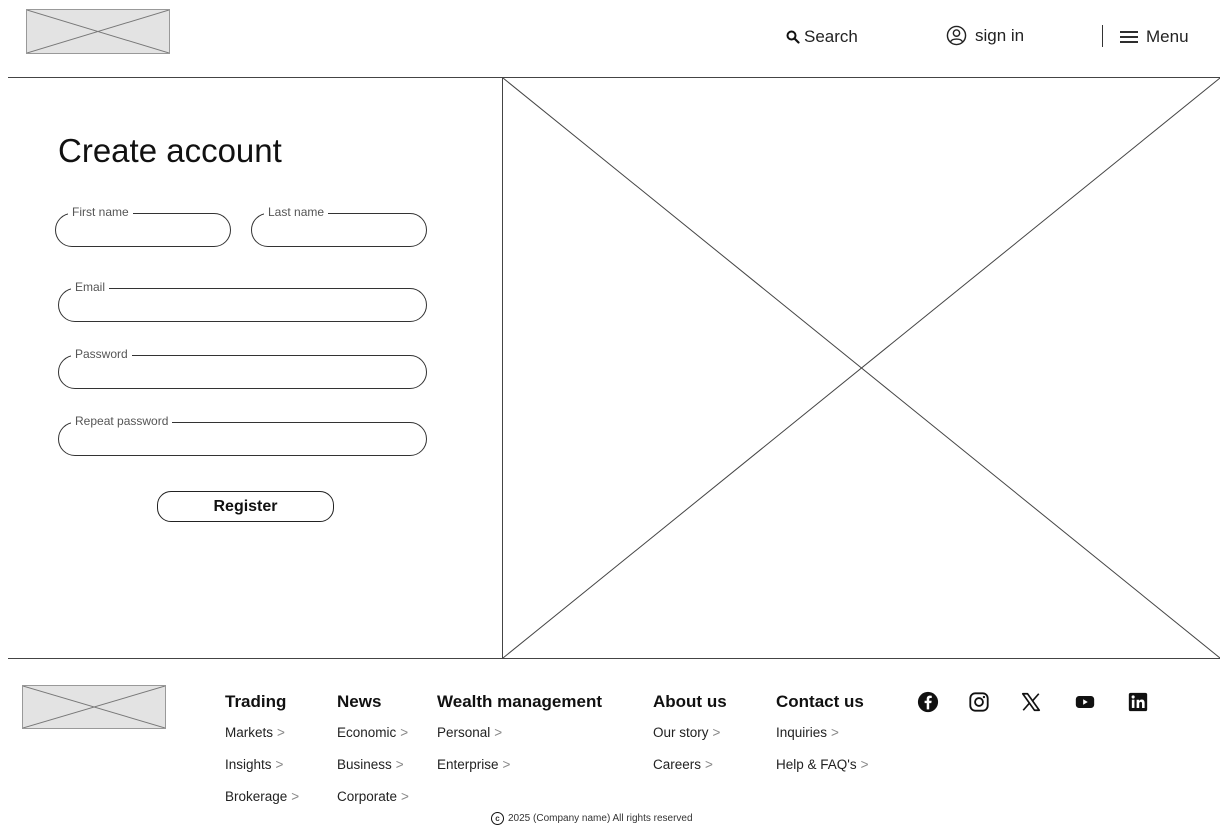  What do you see at coordinates (262, 796) in the screenshot?
I see `footer-link-brokerage: Brokerage >` at bounding box center [262, 796].